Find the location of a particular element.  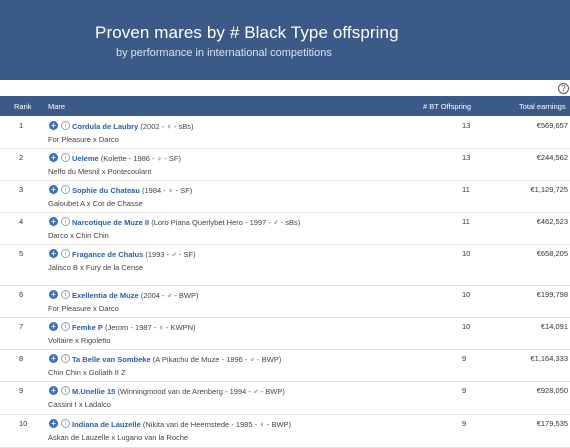

total-earnings-cell: €1,129,725 is located at coordinates (549, 189).